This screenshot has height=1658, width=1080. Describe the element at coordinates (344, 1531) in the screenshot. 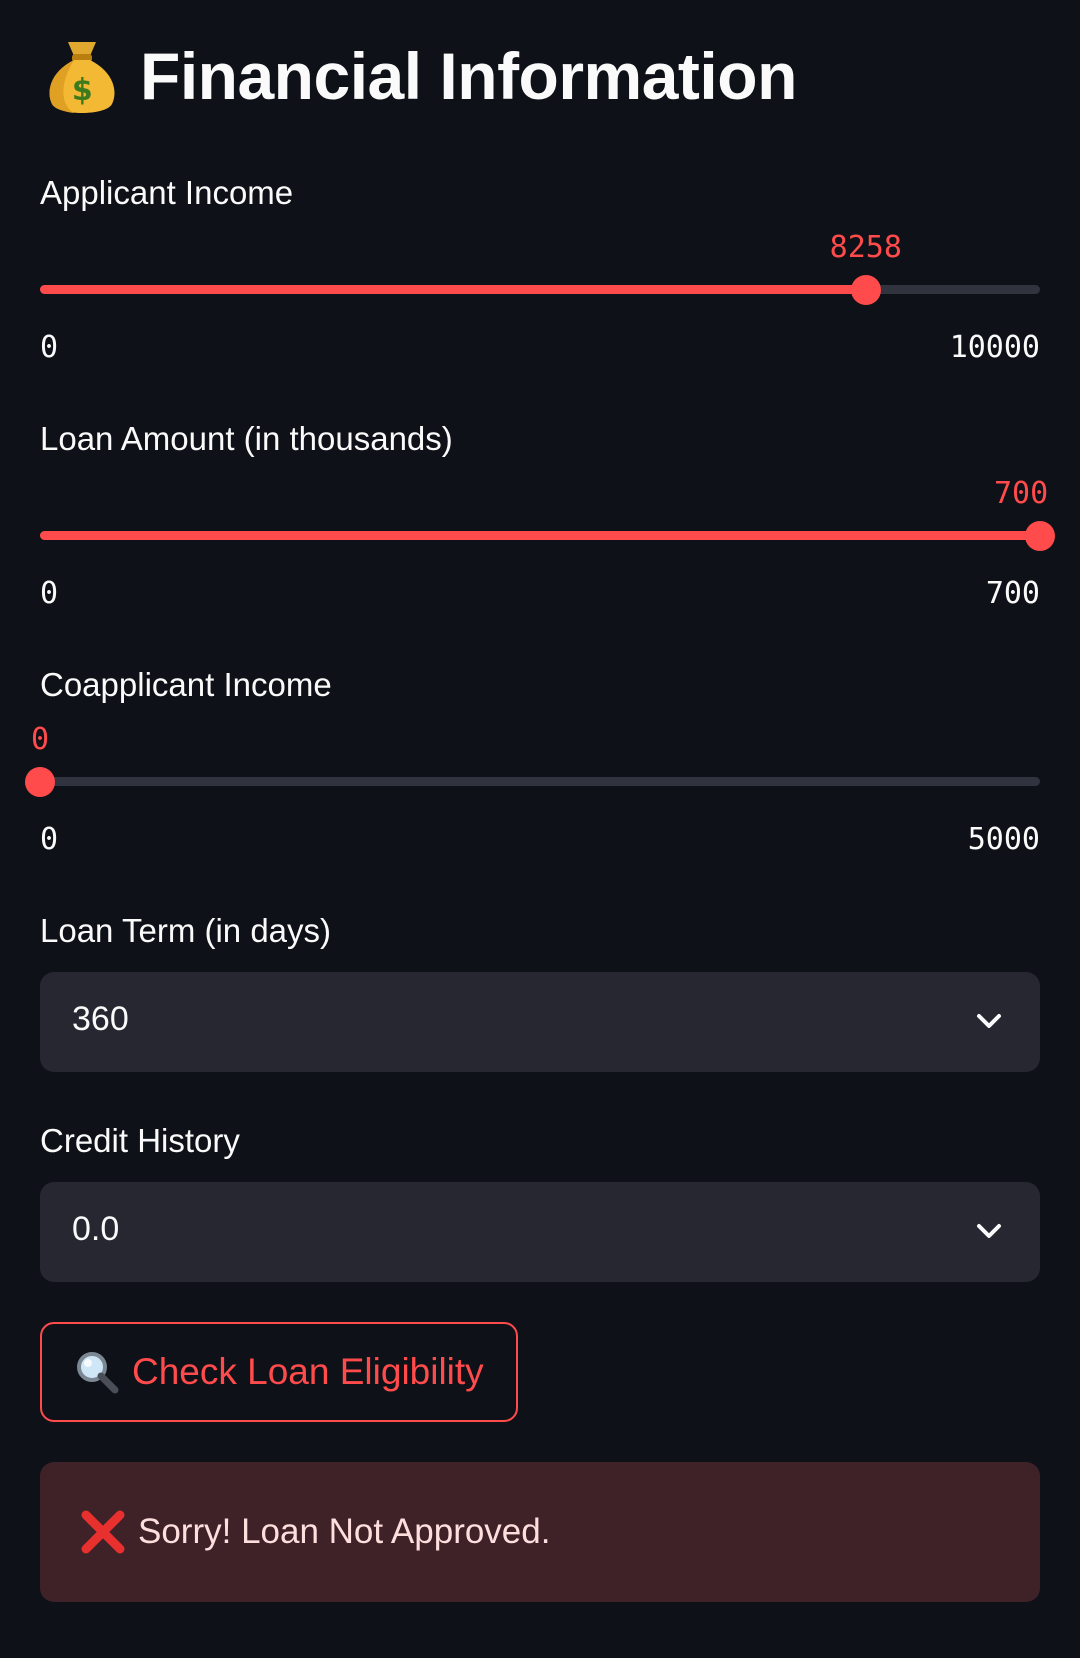

I see `result-message: Sorry! Loan Not Approved.` at that location.